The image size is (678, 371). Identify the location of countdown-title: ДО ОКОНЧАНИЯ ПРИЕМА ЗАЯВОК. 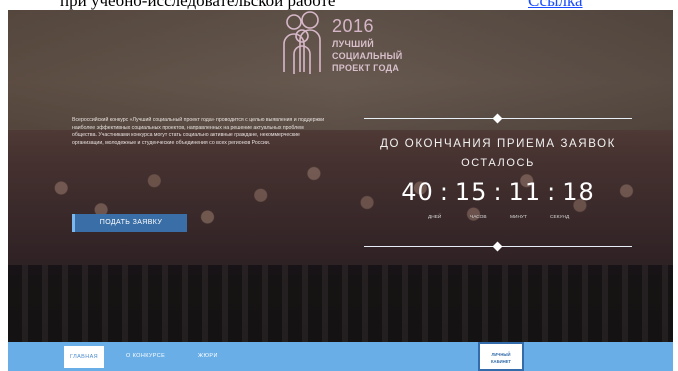
(498, 144).